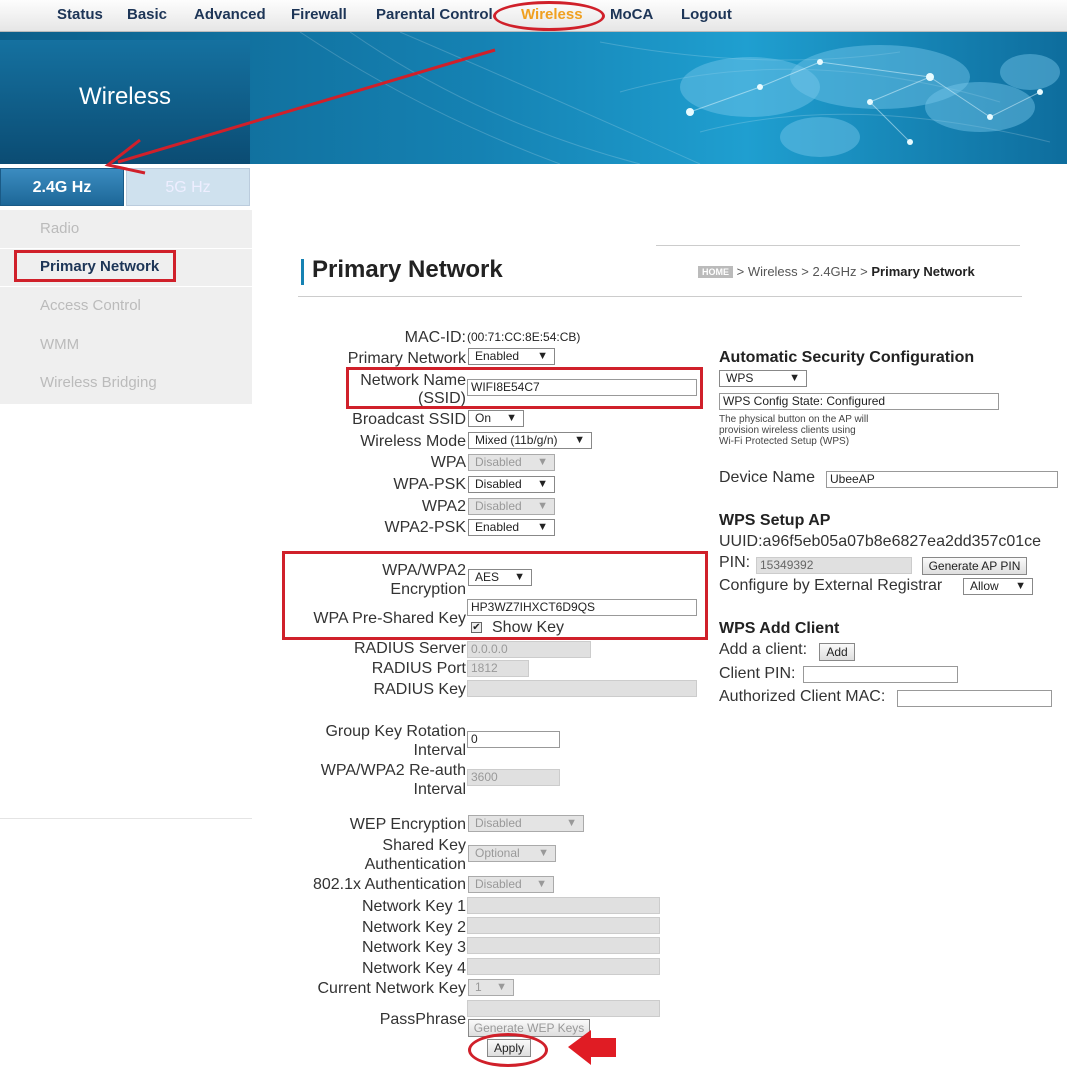 This screenshot has height=1076, width=1067. What do you see at coordinates (592, 1047) in the screenshot?
I see `arrow-to-apply-icon` at bounding box center [592, 1047].